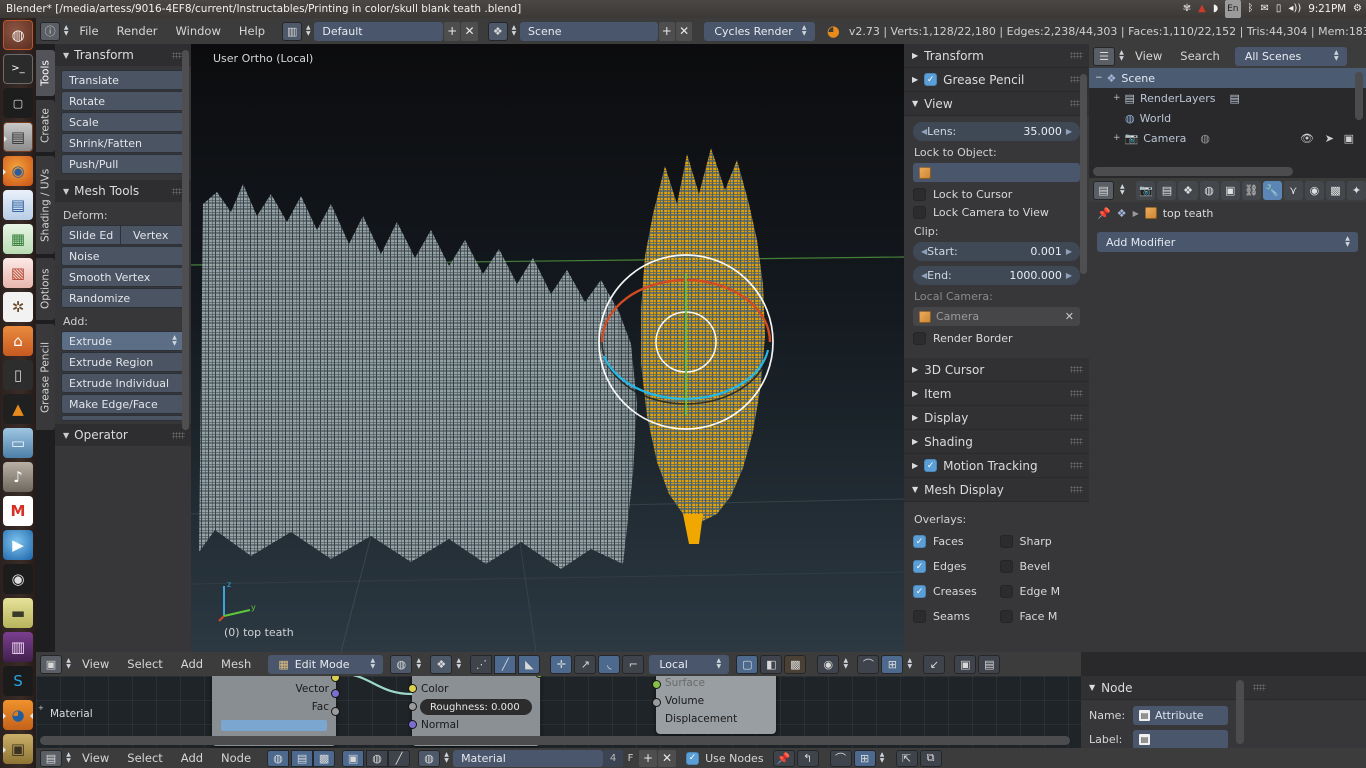  Describe the element at coordinates (1117, 98) in the screenshot. I see `expand-icon: +` at that location.